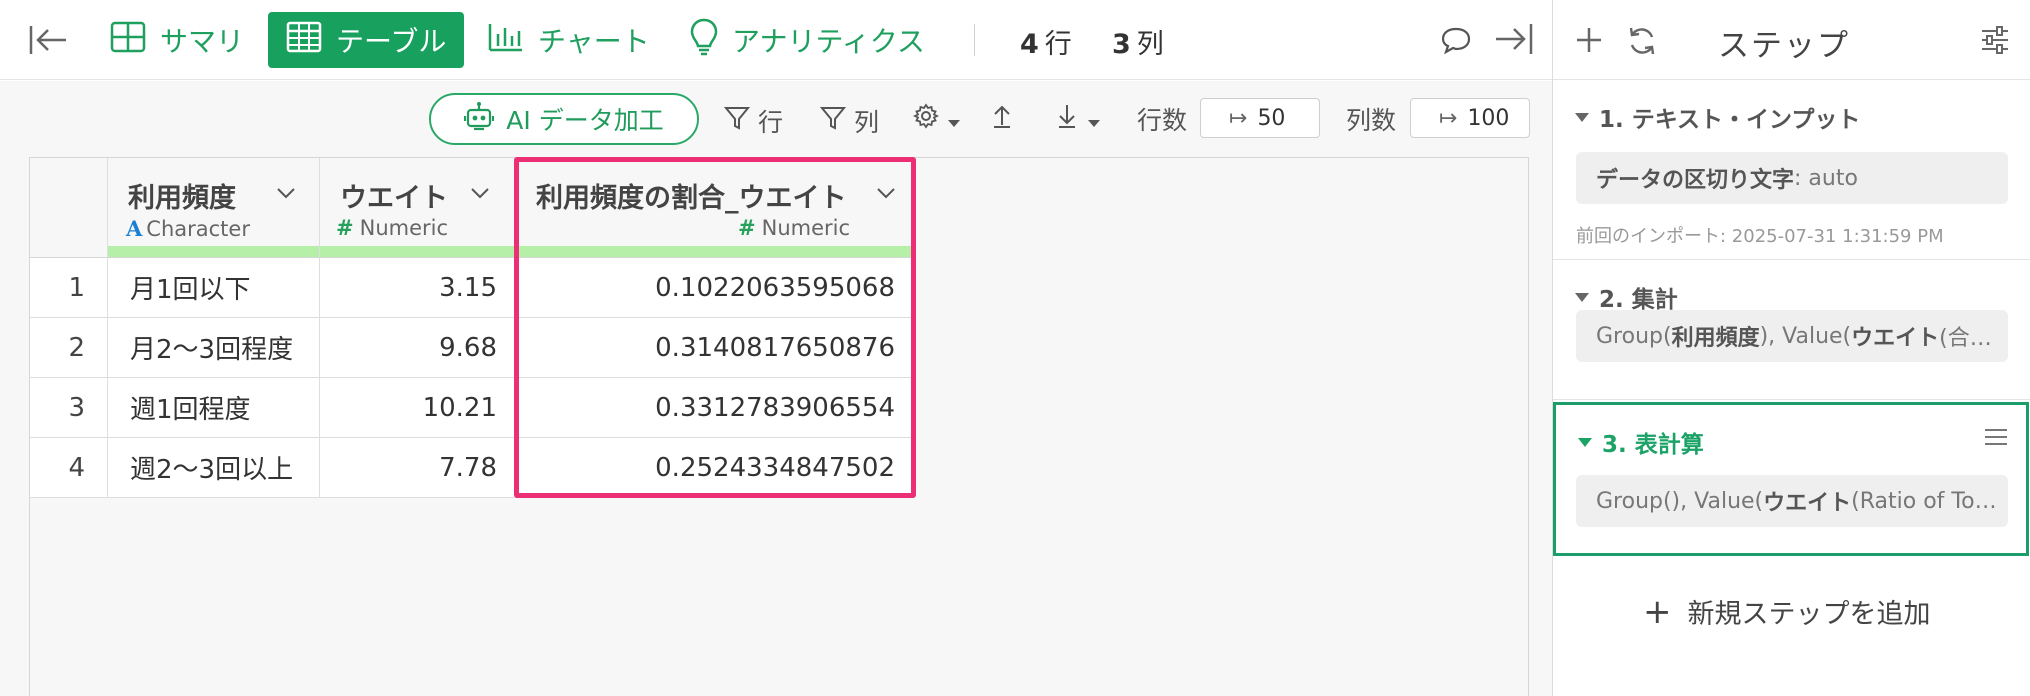  I want to click on sort-ascending-button, so click(1002, 119).